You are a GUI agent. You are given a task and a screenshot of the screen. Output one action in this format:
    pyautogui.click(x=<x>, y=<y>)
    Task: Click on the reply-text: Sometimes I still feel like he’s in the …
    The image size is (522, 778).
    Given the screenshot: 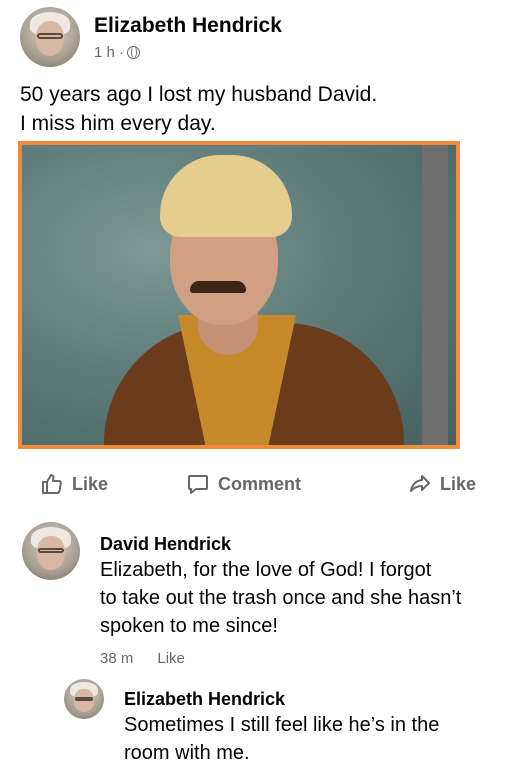 What is the action you would take?
    pyautogui.click(x=281, y=739)
    